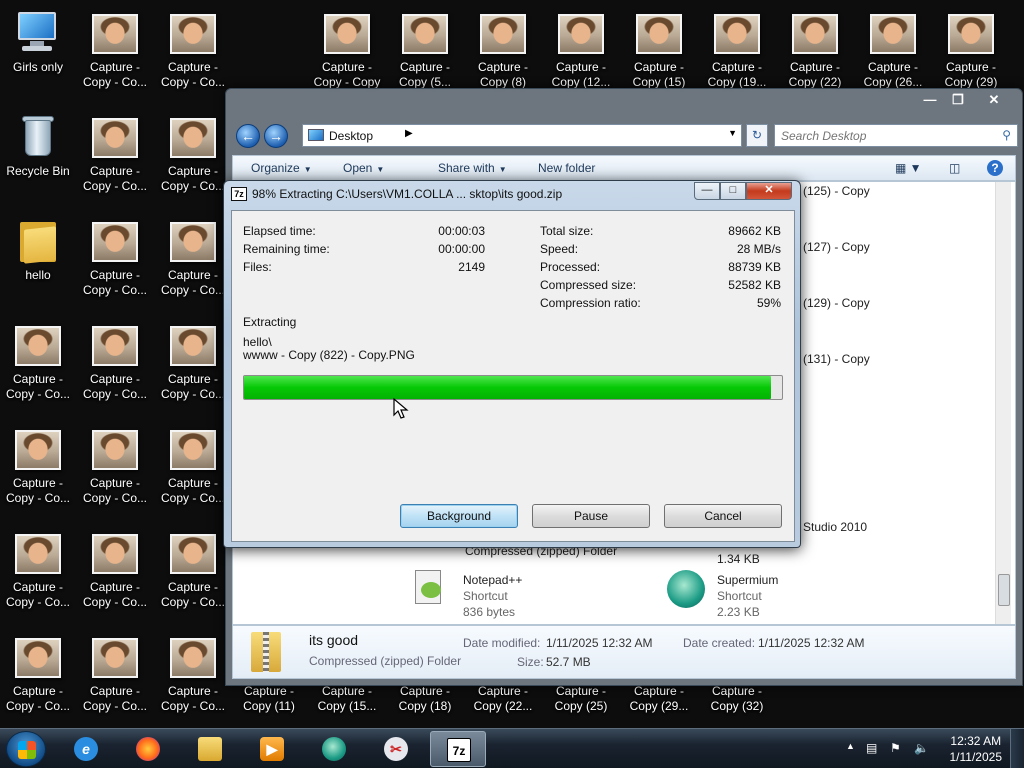 The height and width of the screenshot is (768, 1024). Describe the element at coordinates (425, 700) in the screenshot. I see `desktop-icon-label: Capture - Copy (18)` at that location.